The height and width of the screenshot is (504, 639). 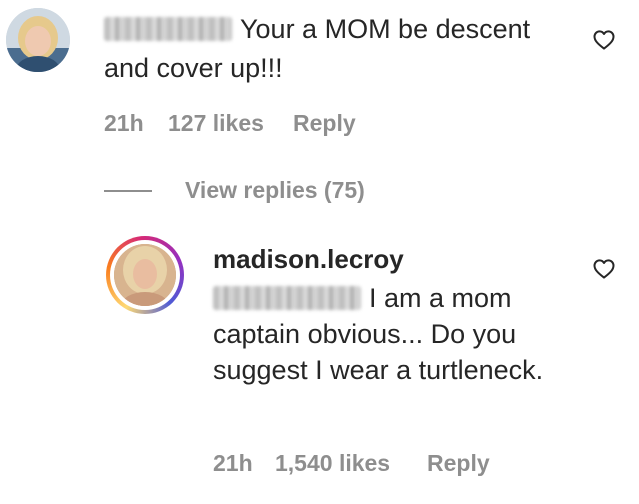 I want to click on story-ring, so click(x=145, y=275).